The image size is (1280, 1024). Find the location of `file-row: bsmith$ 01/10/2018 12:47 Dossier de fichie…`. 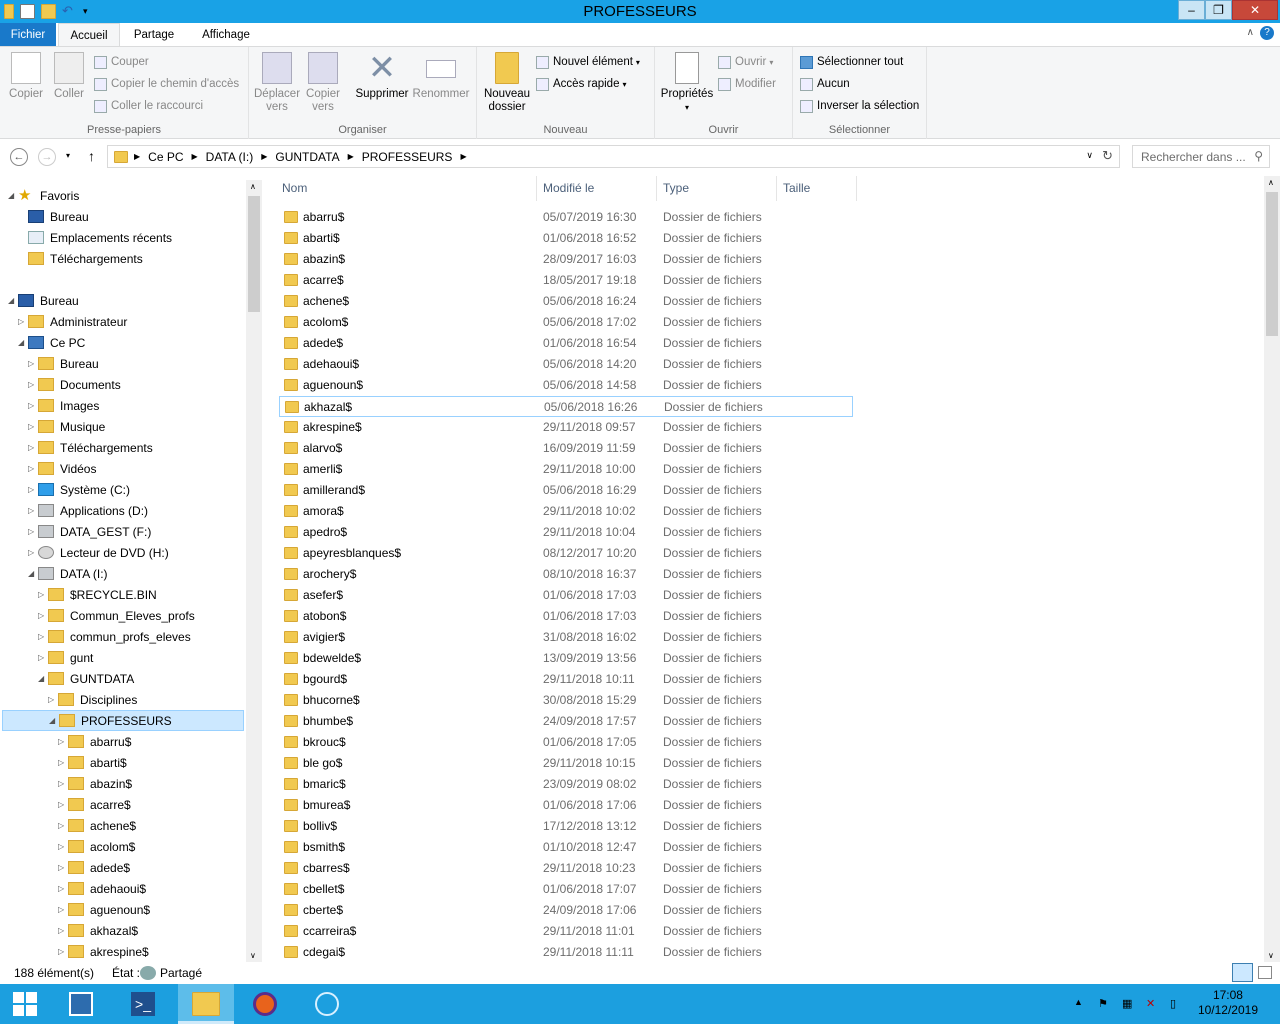

file-row: bsmith$ 01/10/2018 12:47 Dossier de fichie… is located at coordinates (566, 847).